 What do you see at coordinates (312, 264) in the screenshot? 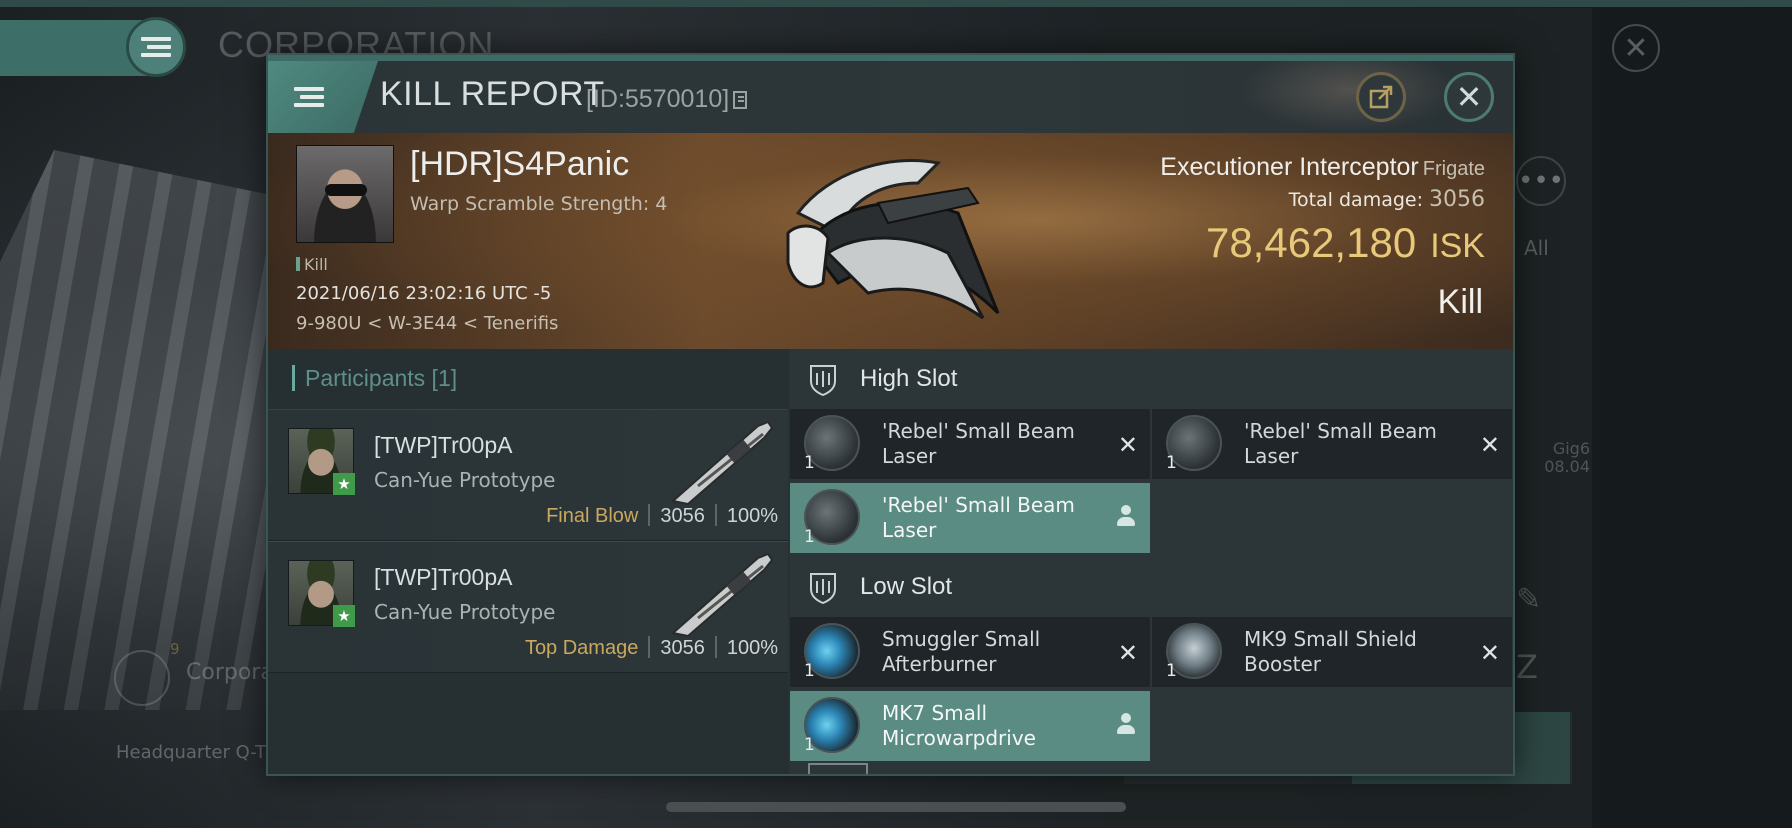
I see `kill-tag: Kill` at bounding box center [312, 264].